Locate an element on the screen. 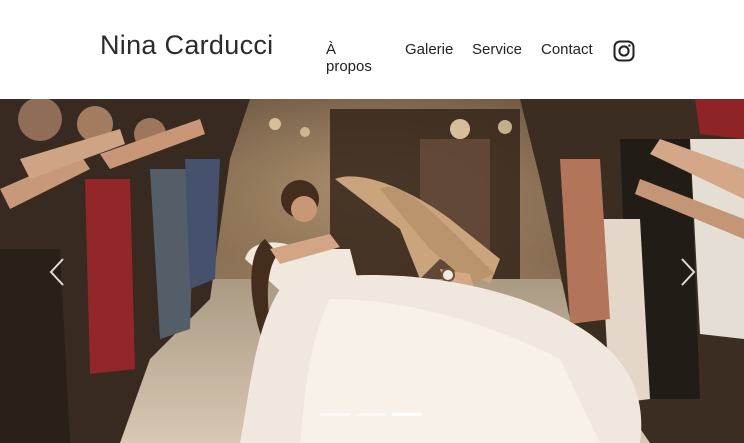 The image size is (744, 443). nav-link-service: Service is located at coordinates (497, 49).